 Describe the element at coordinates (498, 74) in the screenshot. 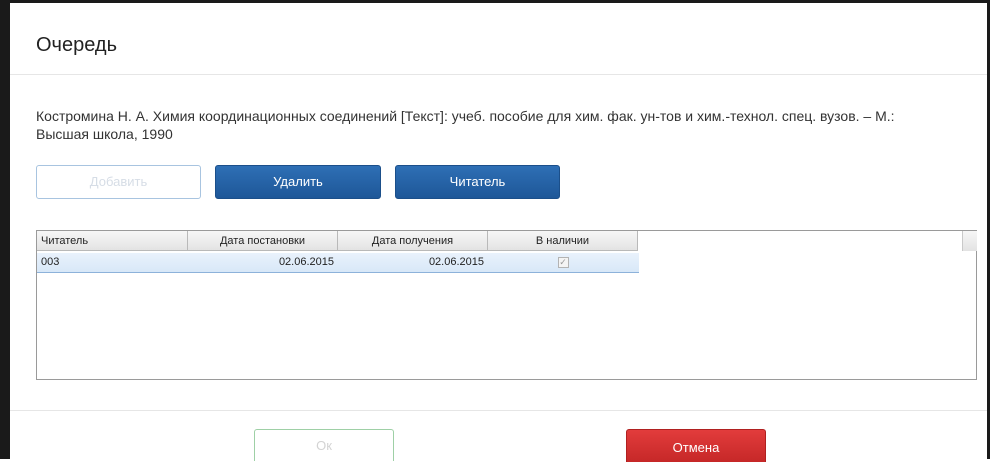

I see `header-divider` at that location.